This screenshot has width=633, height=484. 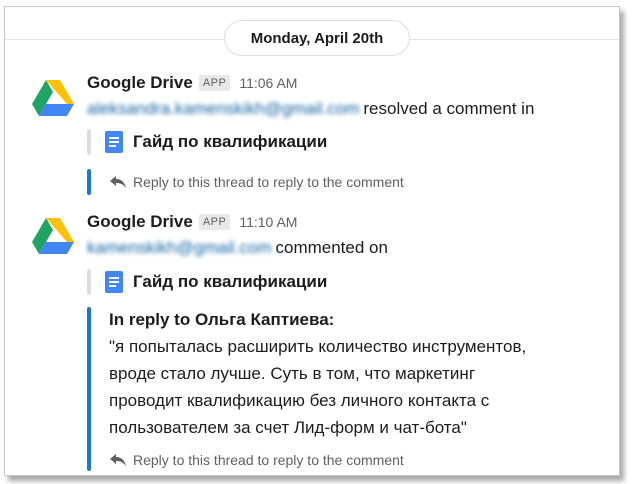 What do you see at coordinates (179, 248) in the screenshot?
I see `user-email-link: kamenskikh@gmail.com` at bounding box center [179, 248].